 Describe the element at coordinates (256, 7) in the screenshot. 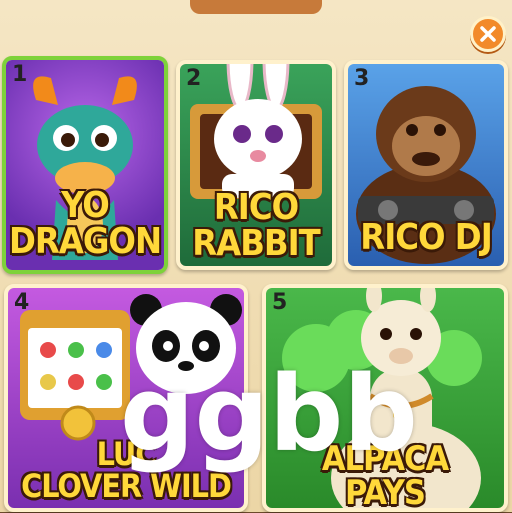

I see `panel-header-tab` at that location.